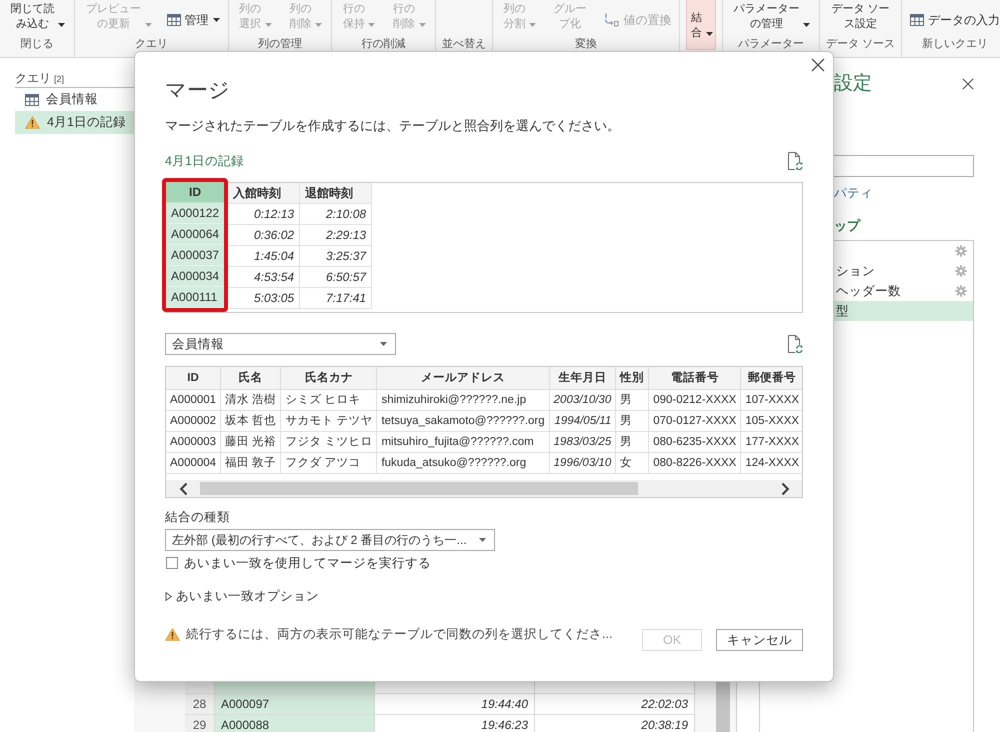  I want to click on column-header: 氏名, so click(250, 378).